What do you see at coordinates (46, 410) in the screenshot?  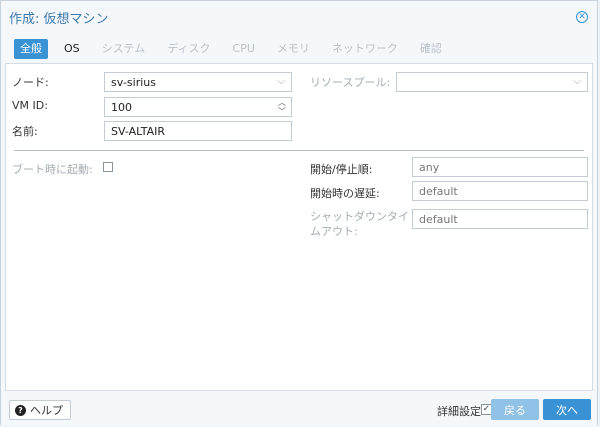 I see `help-label: ヘルプ` at bounding box center [46, 410].